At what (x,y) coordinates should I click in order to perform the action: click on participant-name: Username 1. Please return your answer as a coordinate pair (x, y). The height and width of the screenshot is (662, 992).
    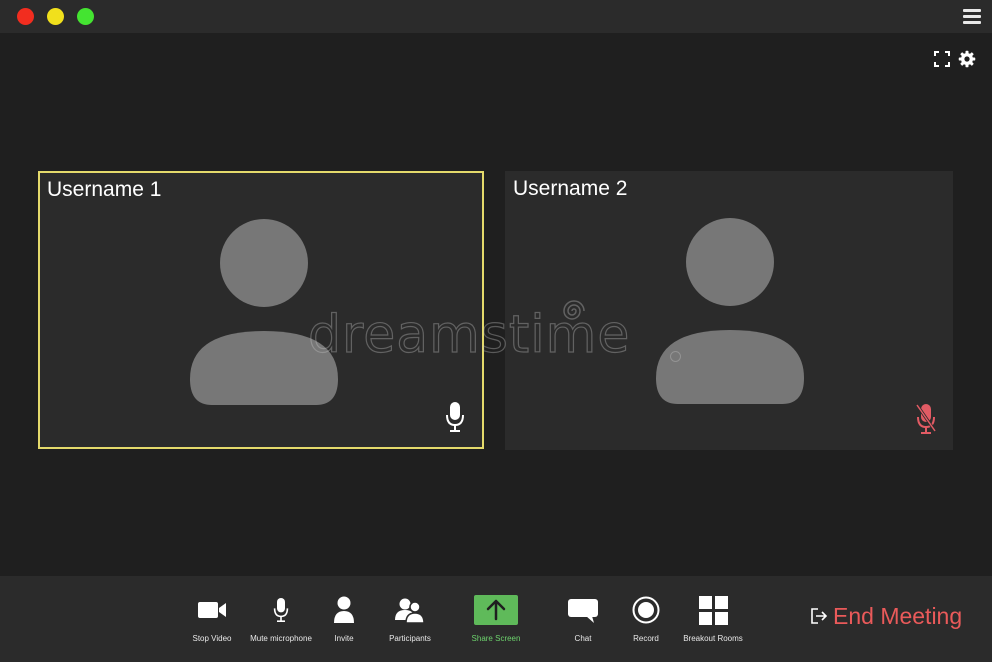
    Looking at the image, I should click on (104, 189).